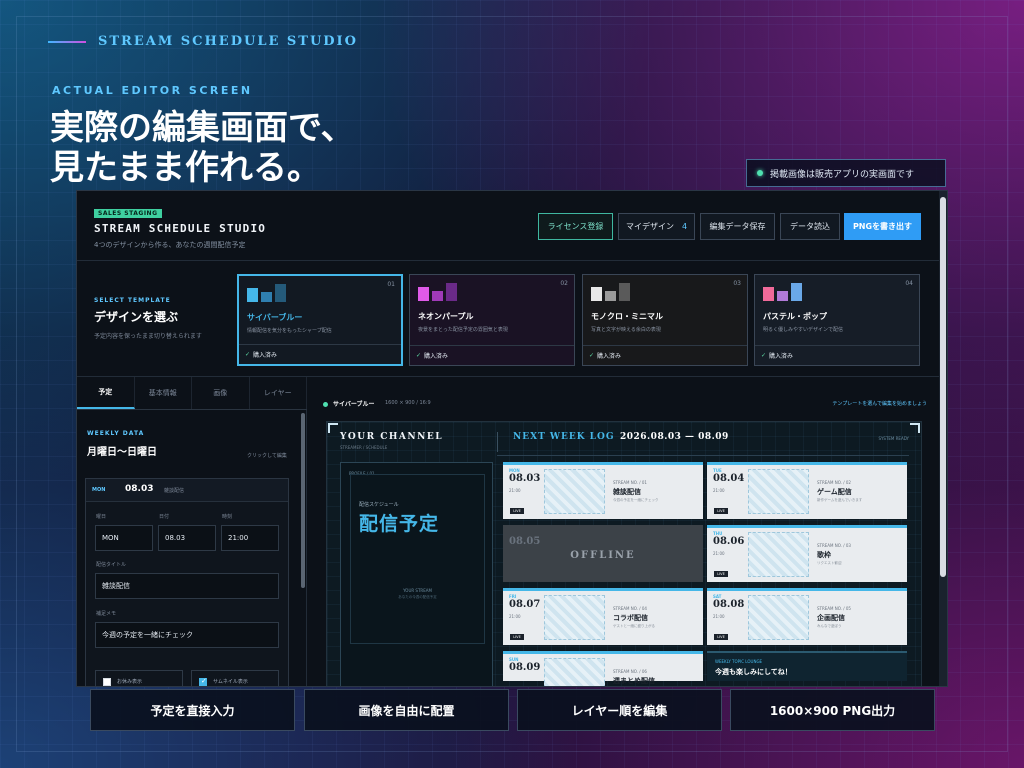 The width and height of the screenshot is (1024, 768). I want to click on weekday-input: MON, so click(124, 538).